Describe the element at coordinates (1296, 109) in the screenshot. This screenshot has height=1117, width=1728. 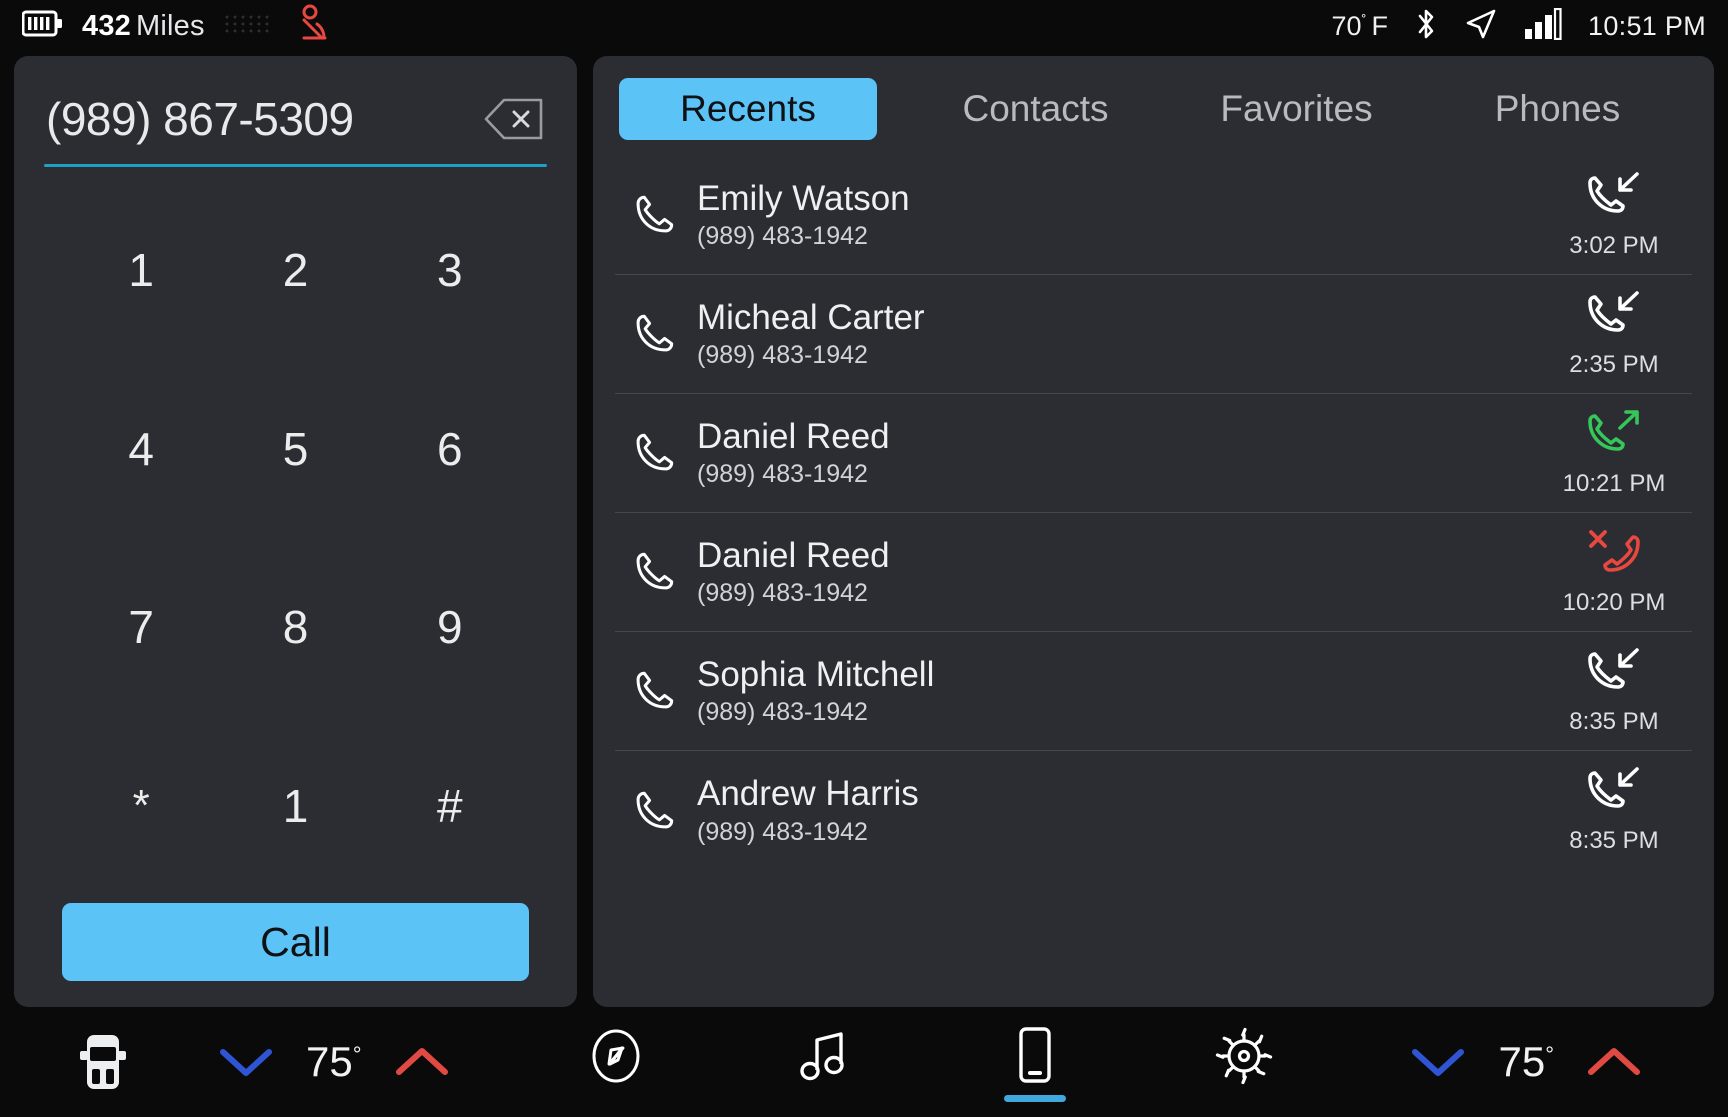
I see `tab-favorites: Favorites` at that location.